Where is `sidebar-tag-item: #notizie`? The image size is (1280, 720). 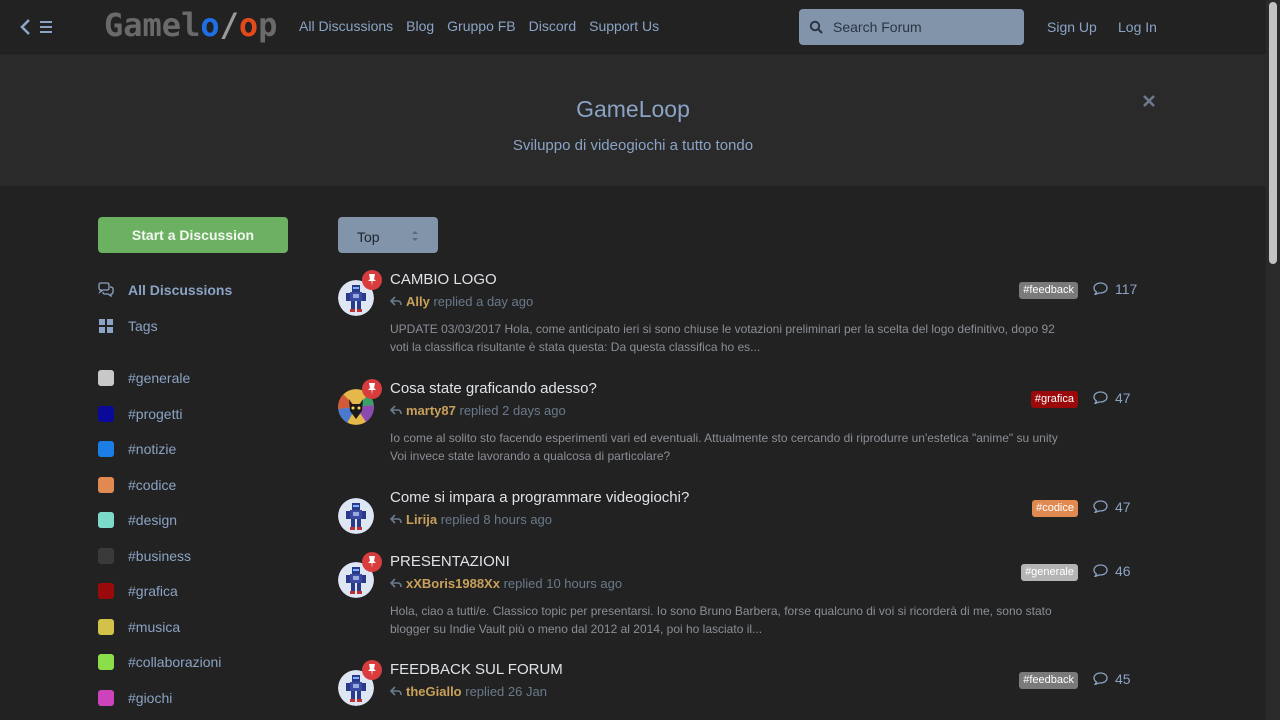 sidebar-tag-item: #notizie is located at coordinates (137, 449).